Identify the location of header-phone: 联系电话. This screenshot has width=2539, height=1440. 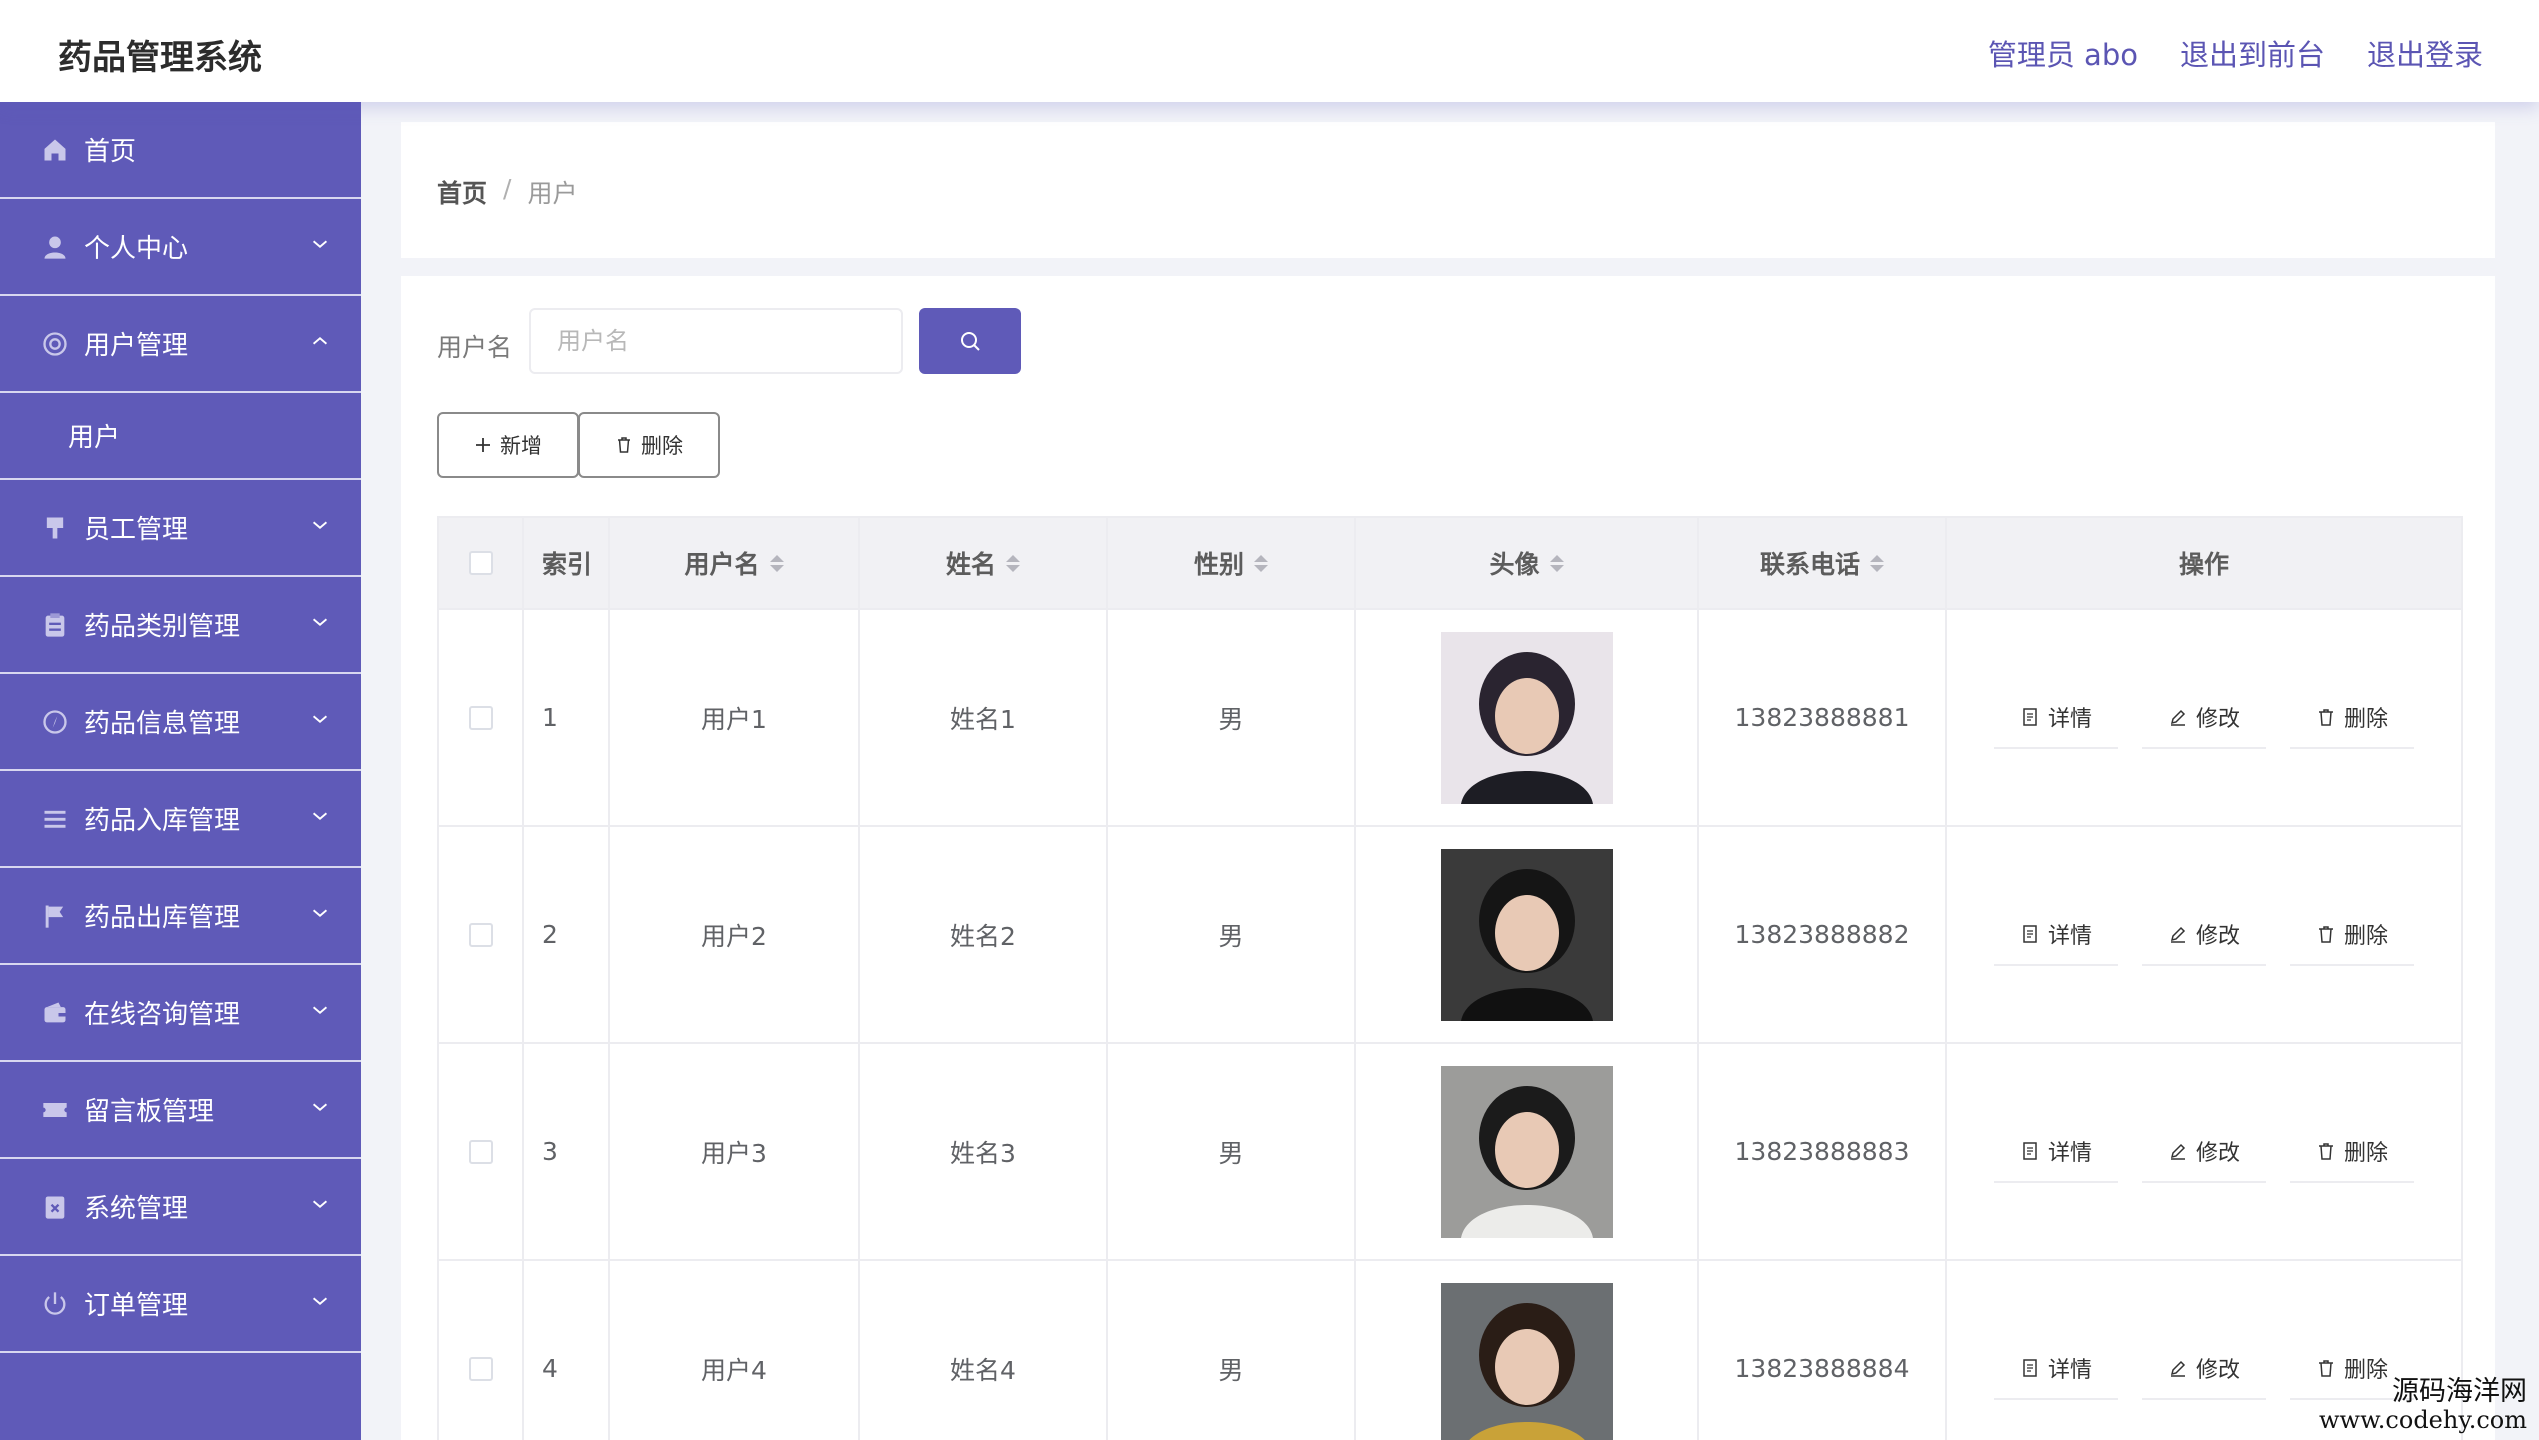
(1823, 563).